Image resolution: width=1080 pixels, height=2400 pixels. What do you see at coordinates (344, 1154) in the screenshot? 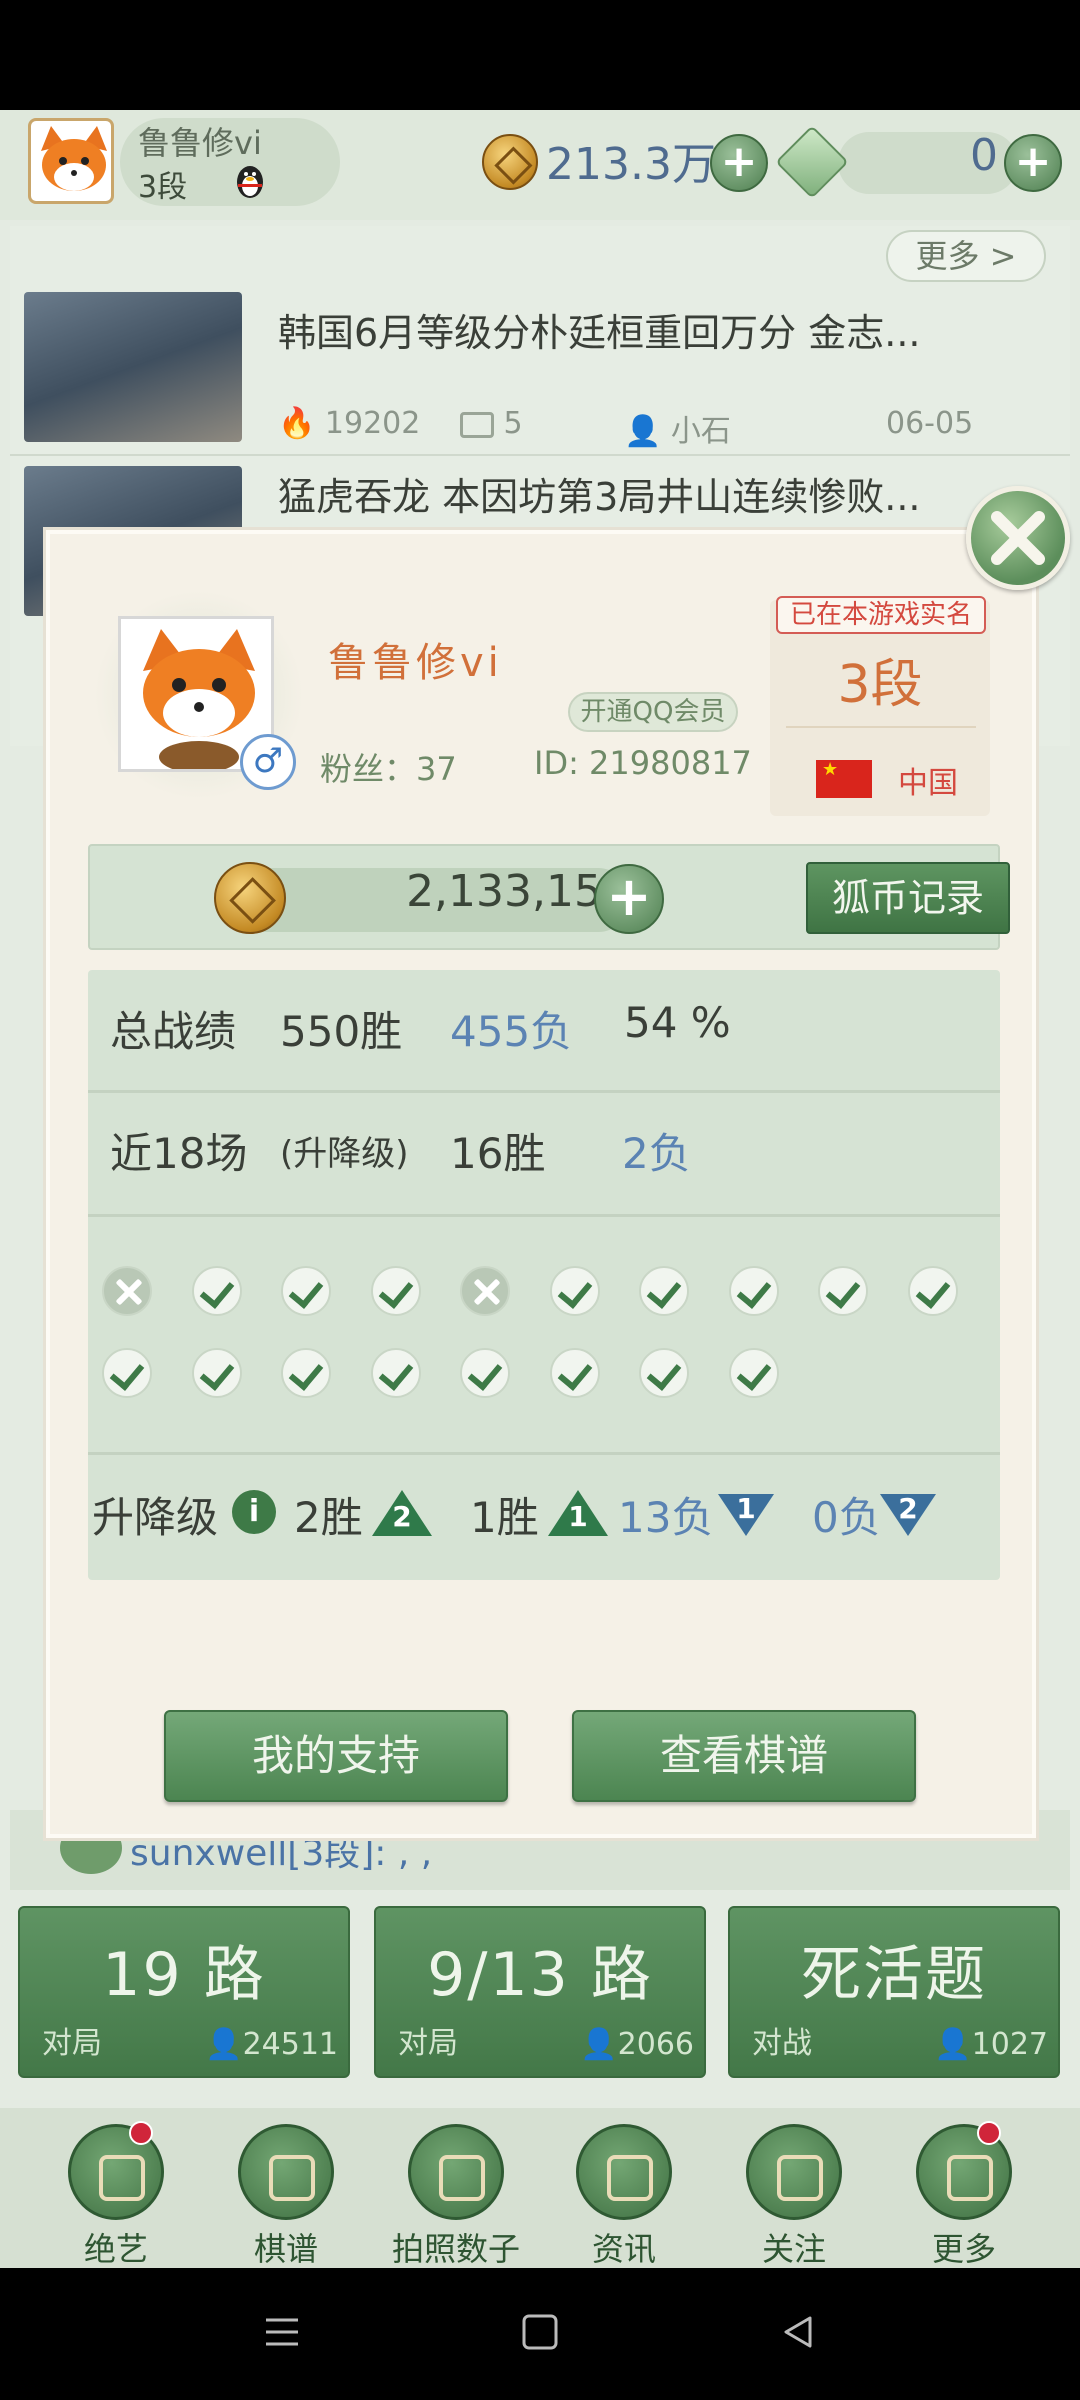
I see `recent-type: (升降级)` at bounding box center [344, 1154].